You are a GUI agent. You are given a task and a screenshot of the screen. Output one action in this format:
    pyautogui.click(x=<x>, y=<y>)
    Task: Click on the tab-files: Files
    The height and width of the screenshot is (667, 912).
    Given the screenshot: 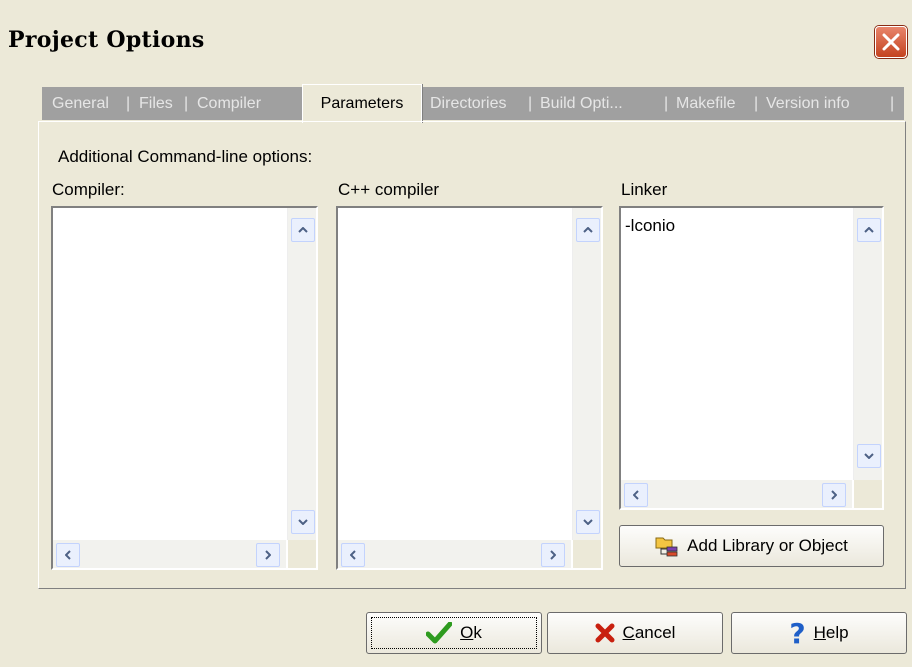 What is the action you would take?
    pyautogui.click(x=156, y=103)
    